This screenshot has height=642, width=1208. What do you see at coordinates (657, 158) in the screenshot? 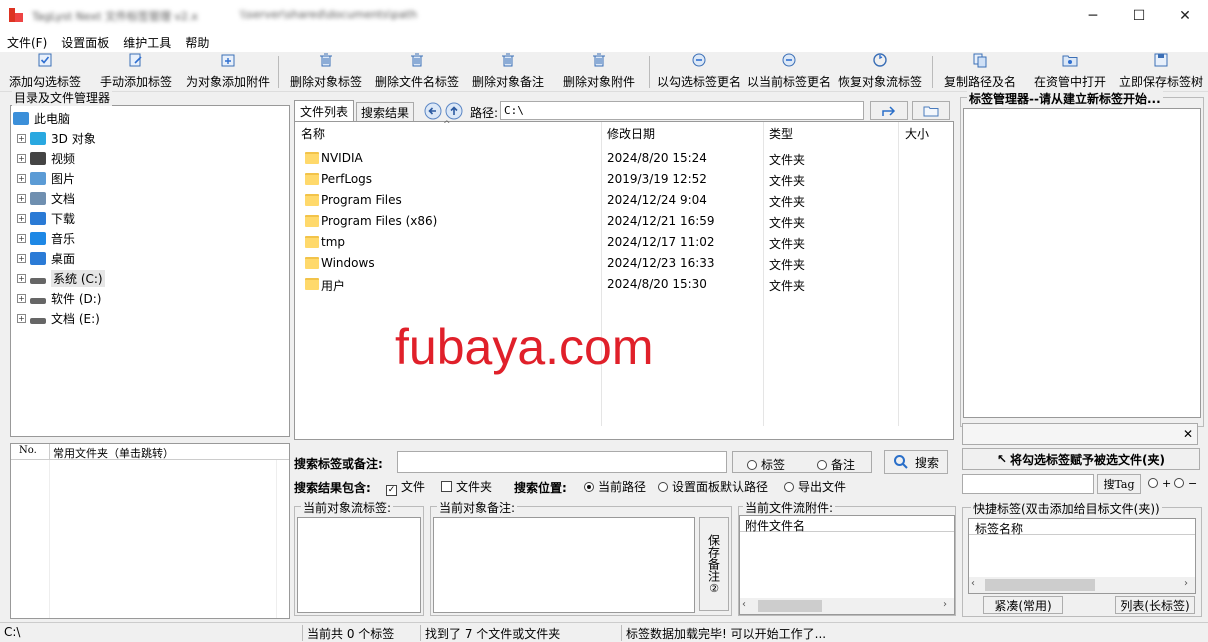
I see `file-date: 2024/8/20 15:24` at bounding box center [657, 158].